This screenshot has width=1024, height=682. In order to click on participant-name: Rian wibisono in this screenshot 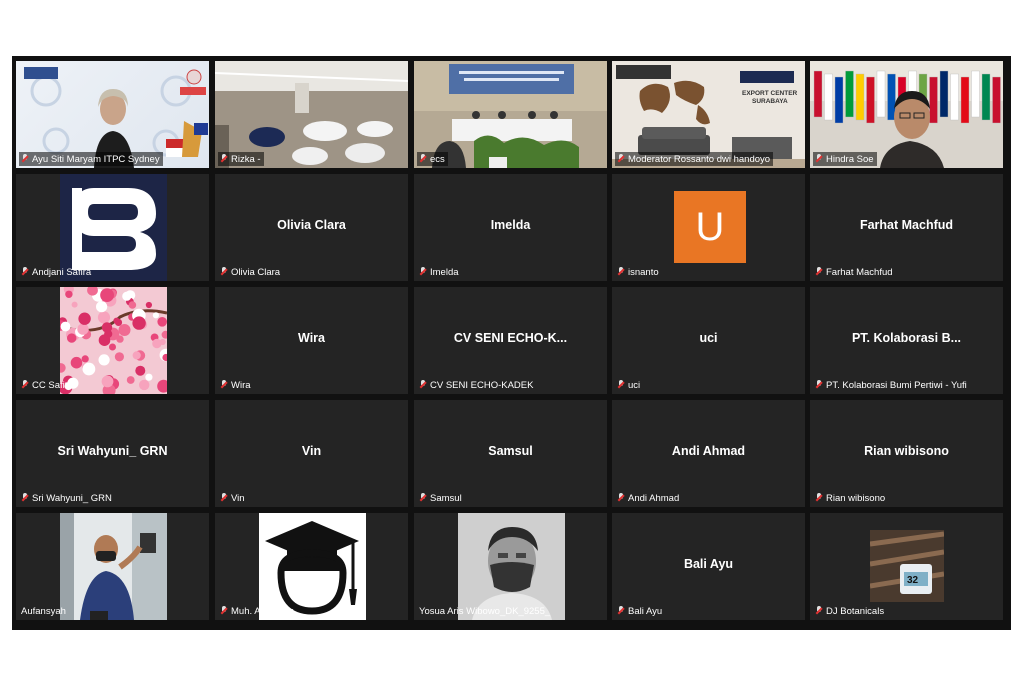, I will do `click(856, 498)`.